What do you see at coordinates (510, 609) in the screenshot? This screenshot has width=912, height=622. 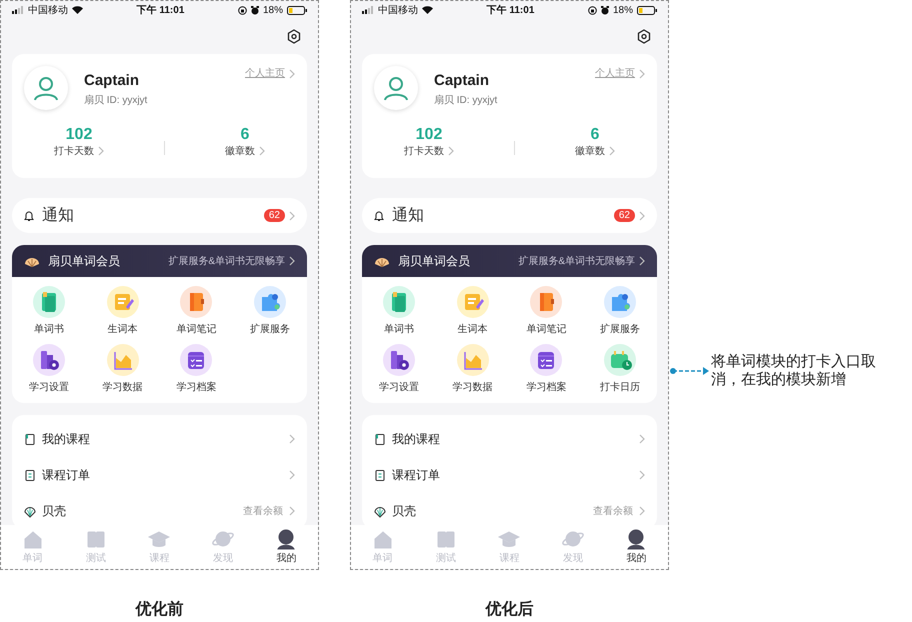 I see `screen-caption: 优化后` at bounding box center [510, 609].